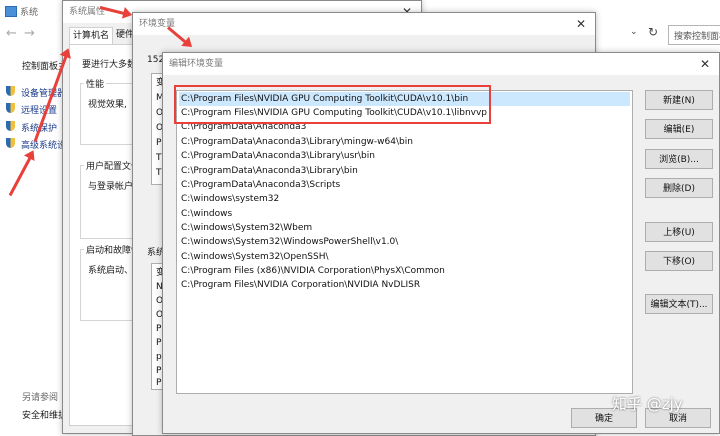 This screenshot has height=436, width=720. What do you see at coordinates (404, 228) in the screenshot?
I see `path-row: C:\windows\System32\Wbem` at bounding box center [404, 228].